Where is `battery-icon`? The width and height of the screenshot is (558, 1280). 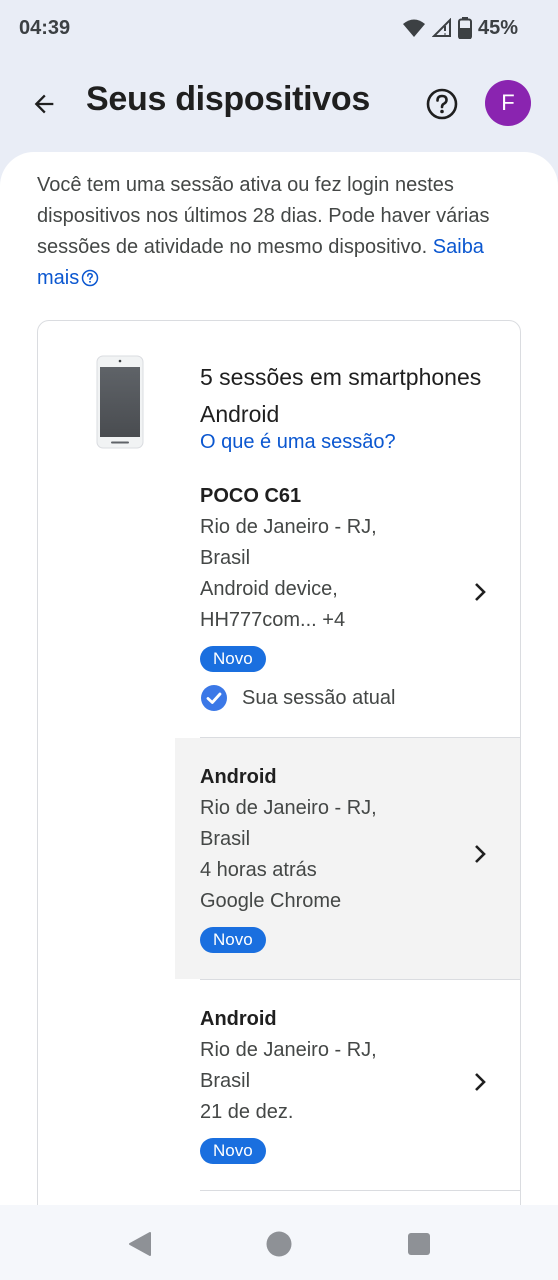
battery-icon is located at coordinates (464, 28).